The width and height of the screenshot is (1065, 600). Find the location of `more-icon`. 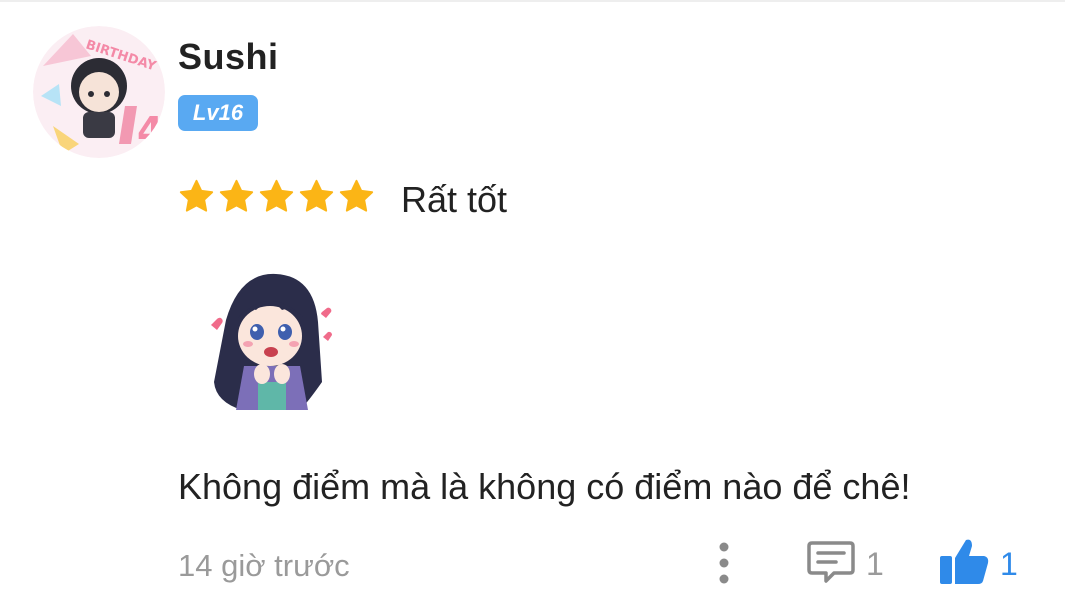

more-icon is located at coordinates (724, 563).